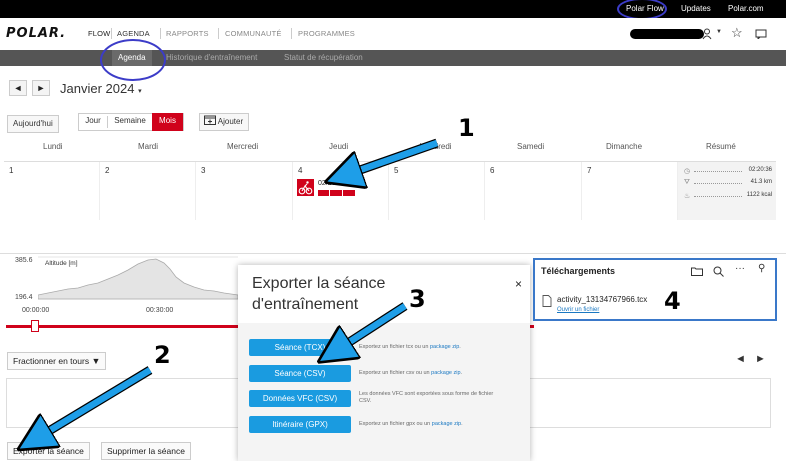  Describe the element at coordinates (466, 128) in the screenshot. I see `annotation-1: 1` at that location.